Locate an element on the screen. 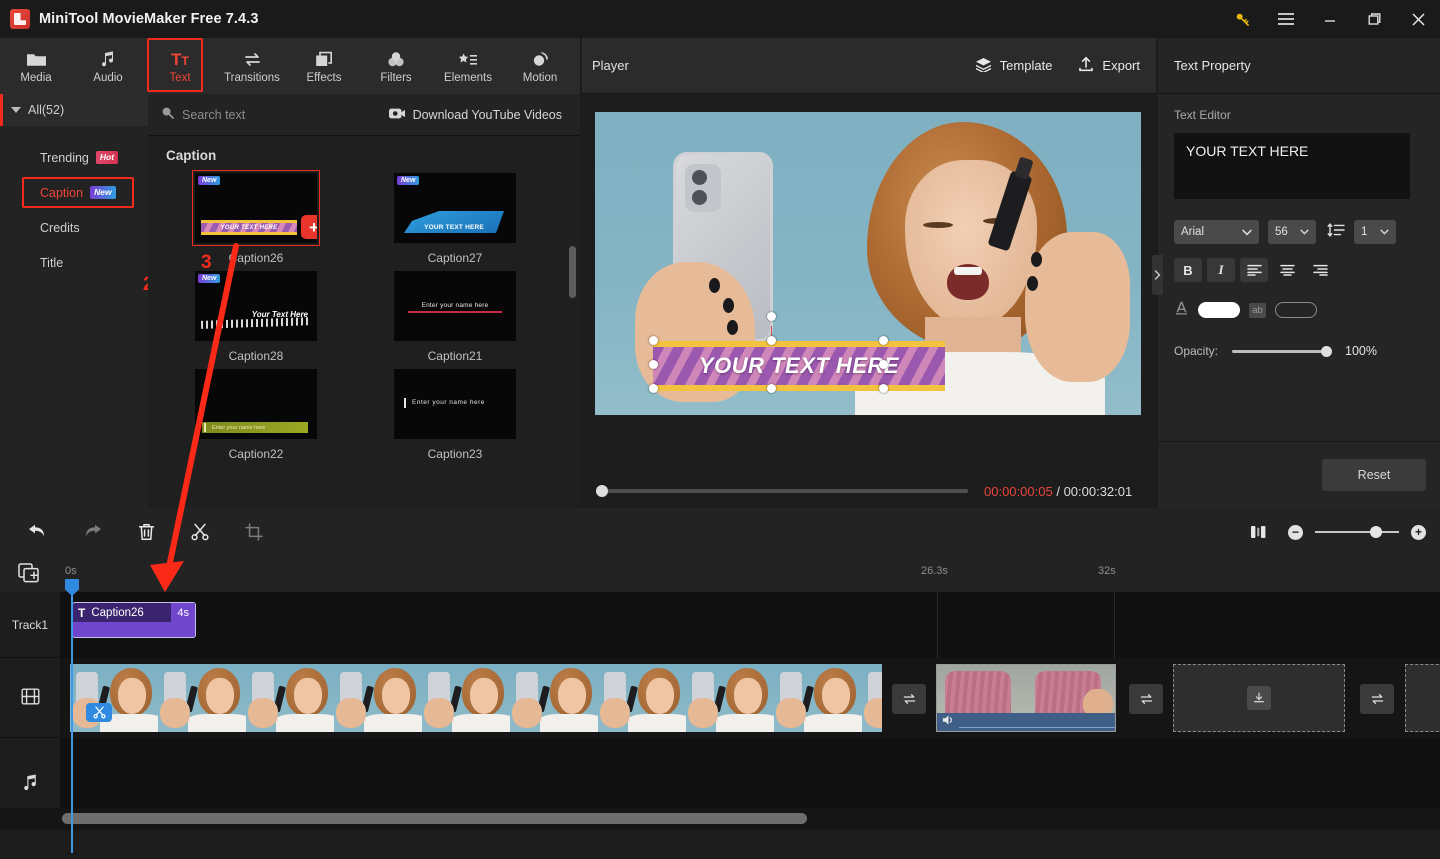  redo-button is located at coordinates (92, 532).